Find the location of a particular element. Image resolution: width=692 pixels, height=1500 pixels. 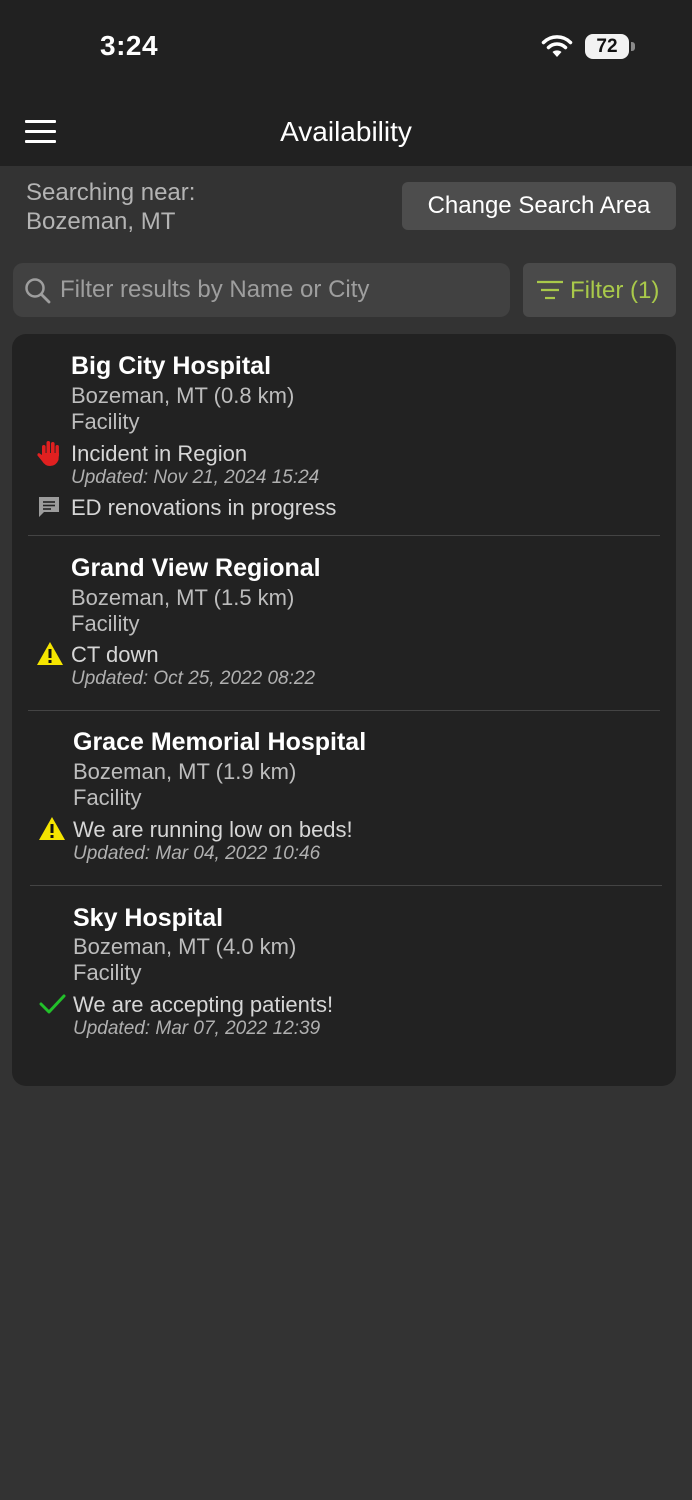

stop-hand-icon is located at coordinates (48, 453).